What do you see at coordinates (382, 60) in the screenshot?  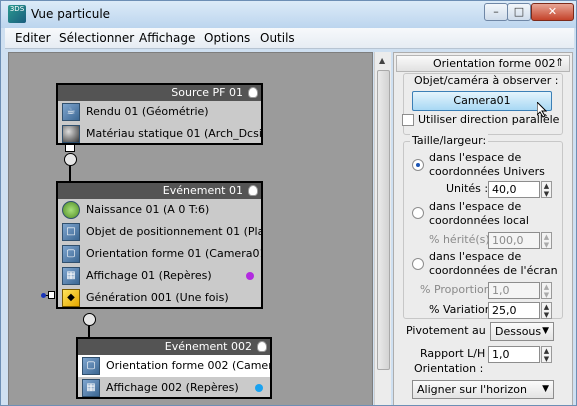 I see `scroll-up-icon: ▲` at bounding box center [382, 60].